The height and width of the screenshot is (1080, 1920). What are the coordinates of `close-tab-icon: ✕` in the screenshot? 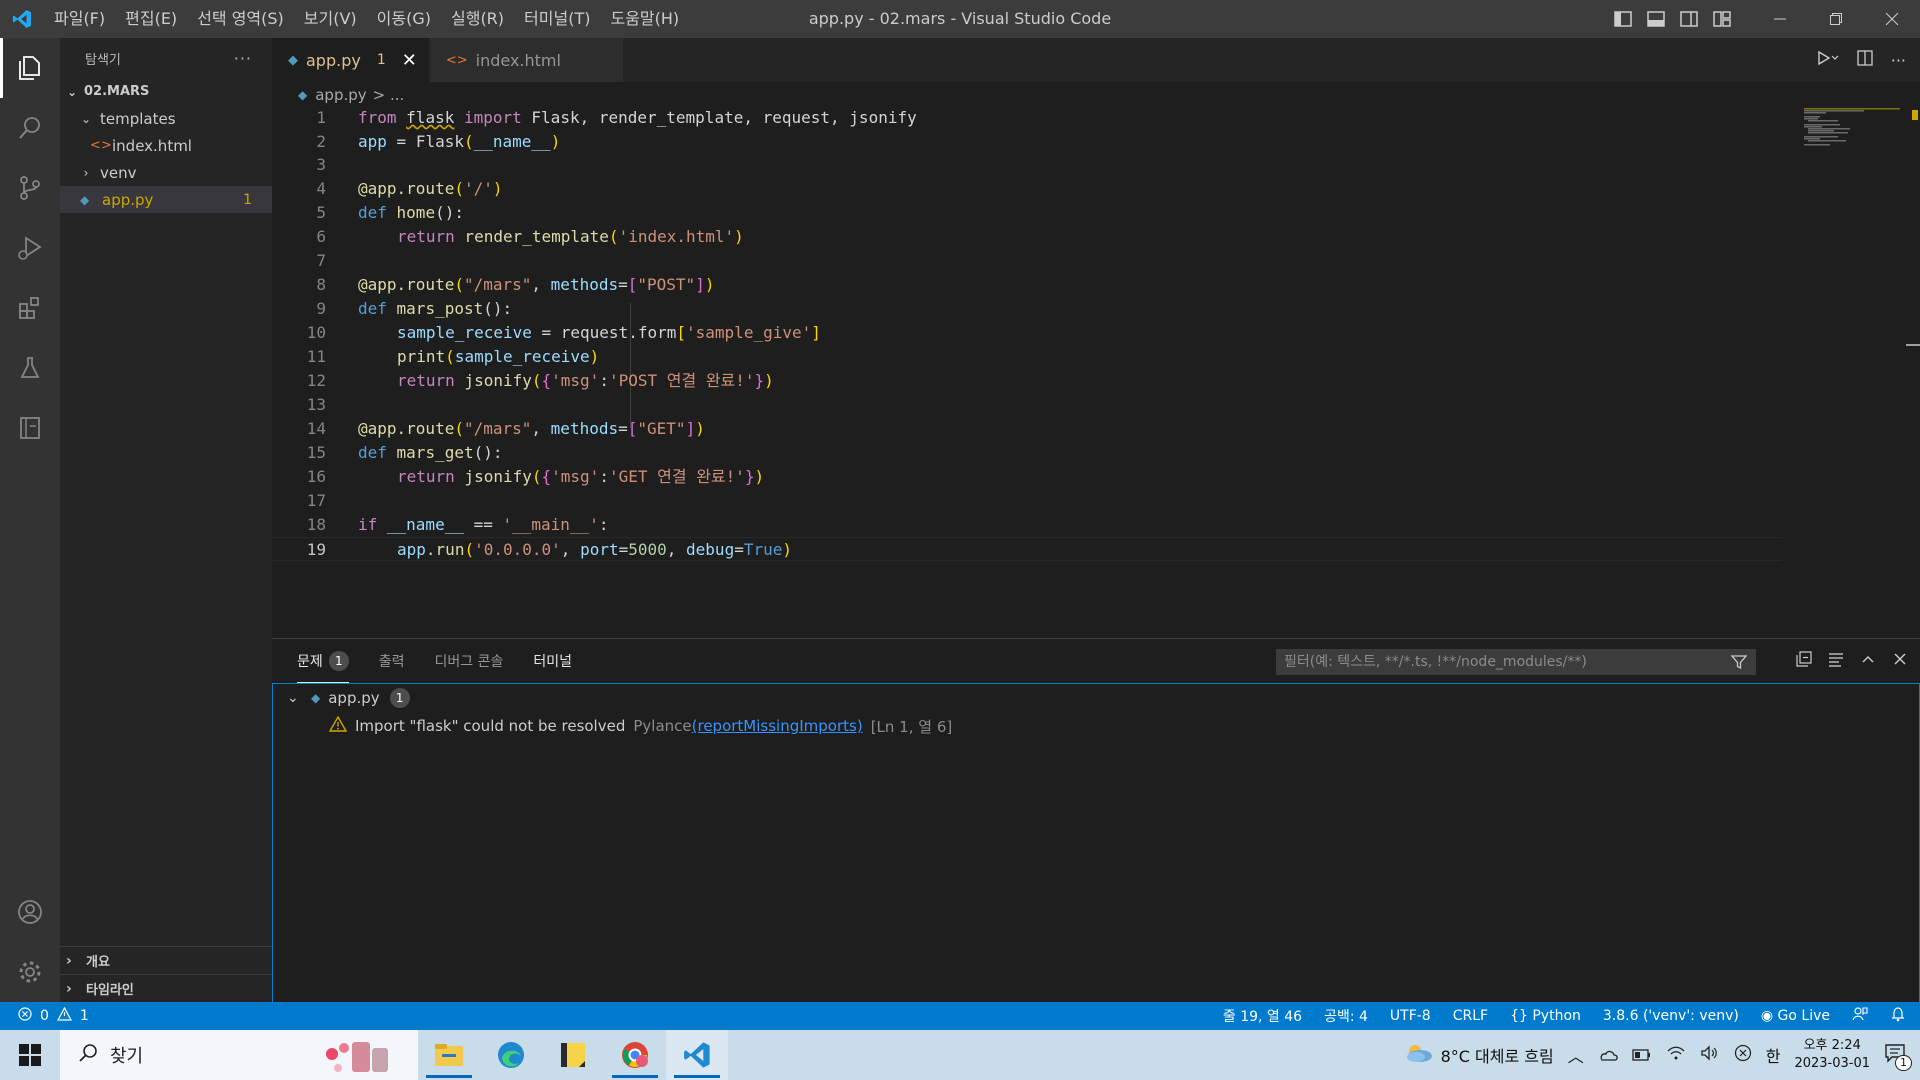 It's located at (409, 60).